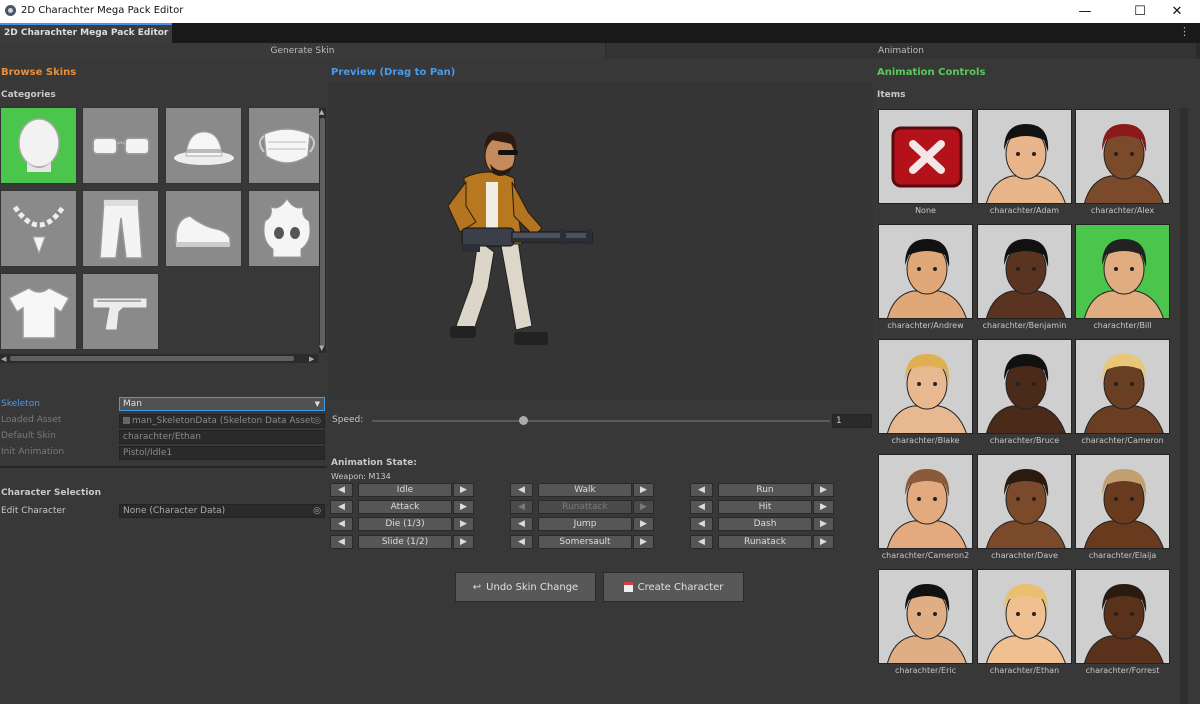 This screenshot has height=704, width=1200. Describe the element at coordinates (341, 524) in the screenshot. I see `prev-die-1-3-button: ◀` at that location.